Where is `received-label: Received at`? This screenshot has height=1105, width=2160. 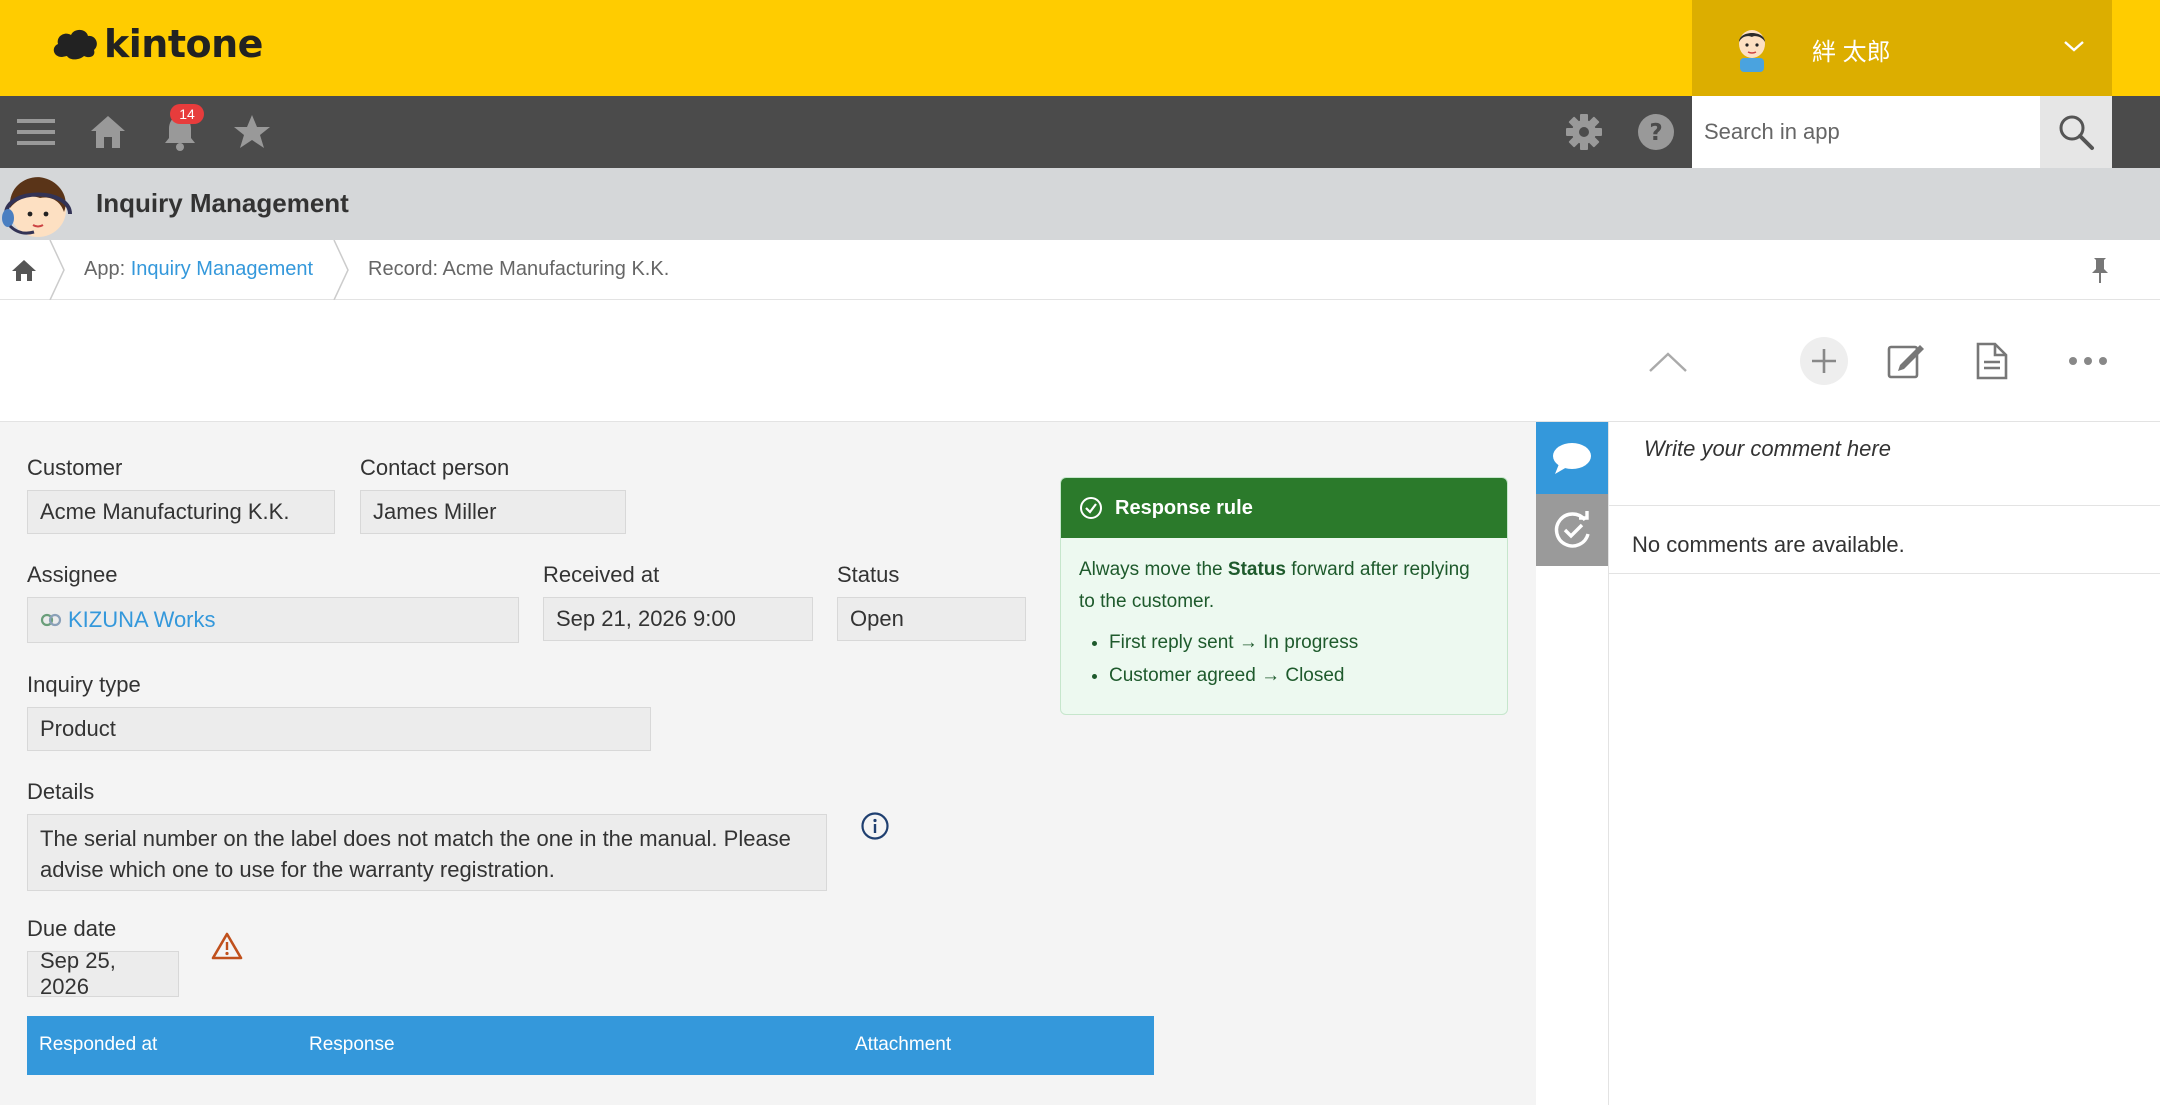 received-label: Received at is located at coordinates (601, 574).